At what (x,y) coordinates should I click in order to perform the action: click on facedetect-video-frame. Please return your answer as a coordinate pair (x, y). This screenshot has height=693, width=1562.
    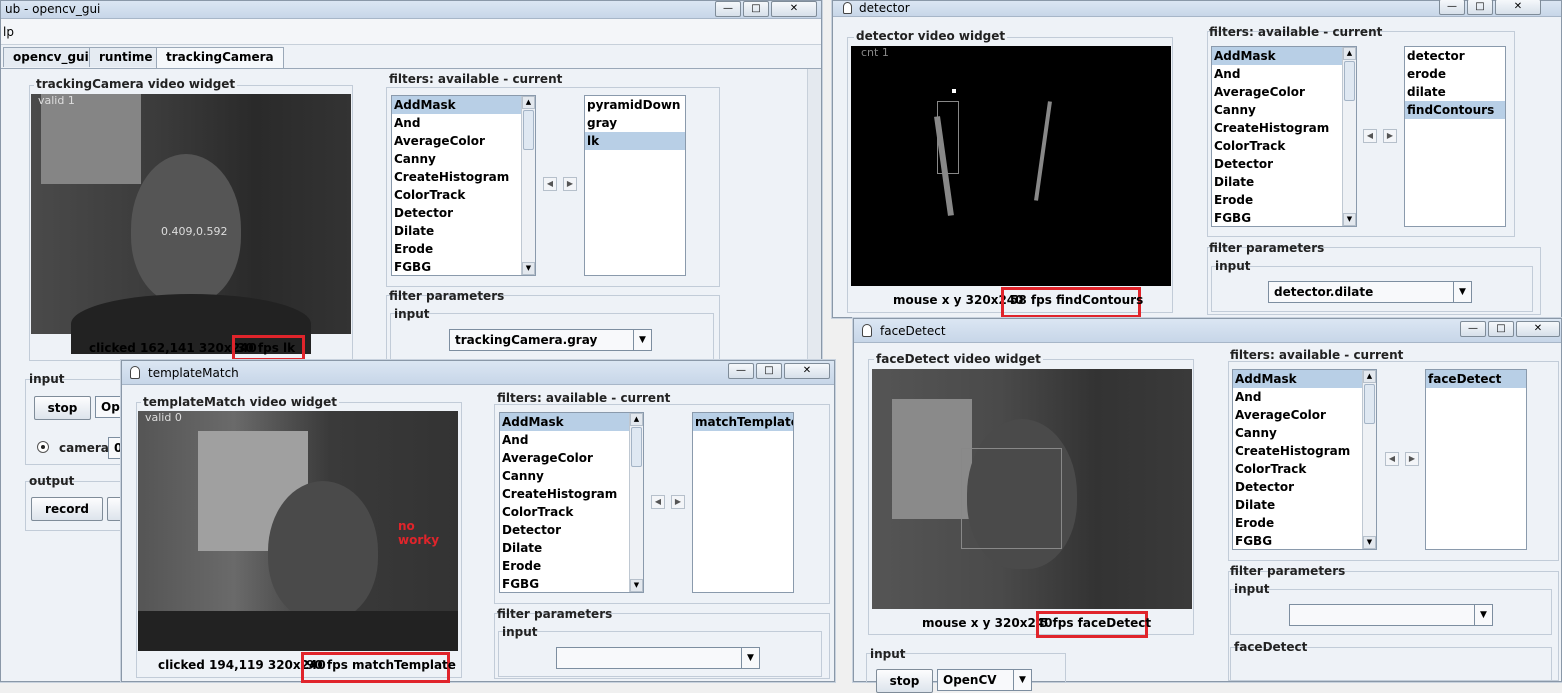
    Looking at the image, I should click on (1032, 489).